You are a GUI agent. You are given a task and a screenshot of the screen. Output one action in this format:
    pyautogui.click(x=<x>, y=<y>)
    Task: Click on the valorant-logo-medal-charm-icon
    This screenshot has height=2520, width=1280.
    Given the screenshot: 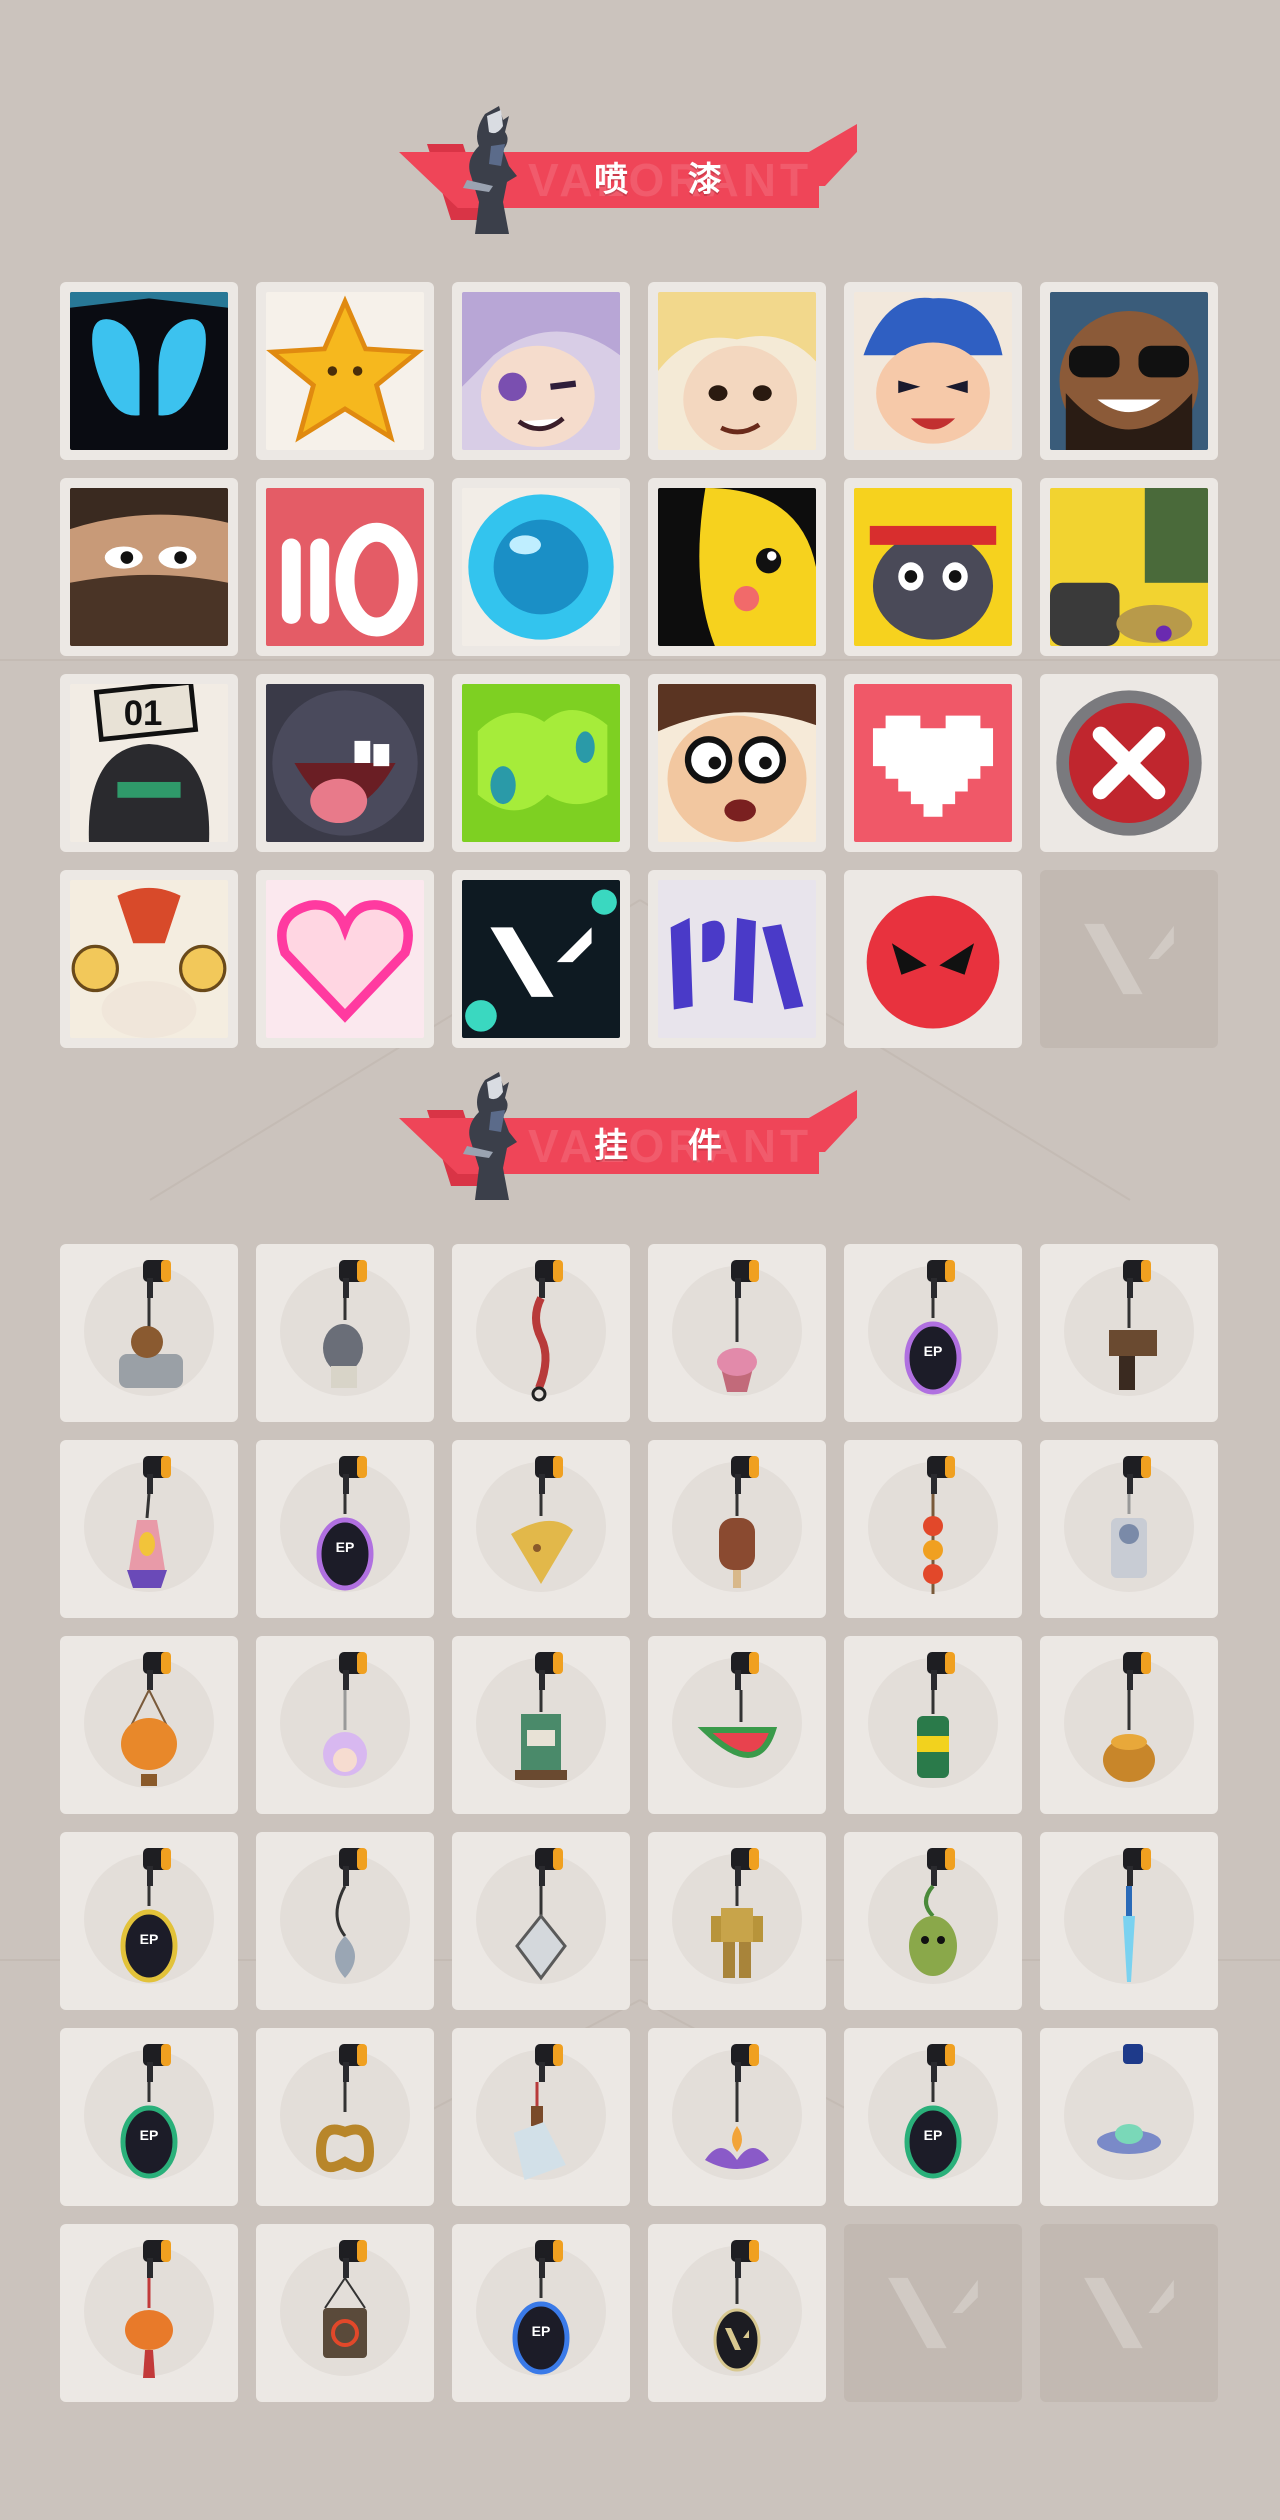 What is the action you would take?
    pyautogui.click(x=737, y=2306)
    